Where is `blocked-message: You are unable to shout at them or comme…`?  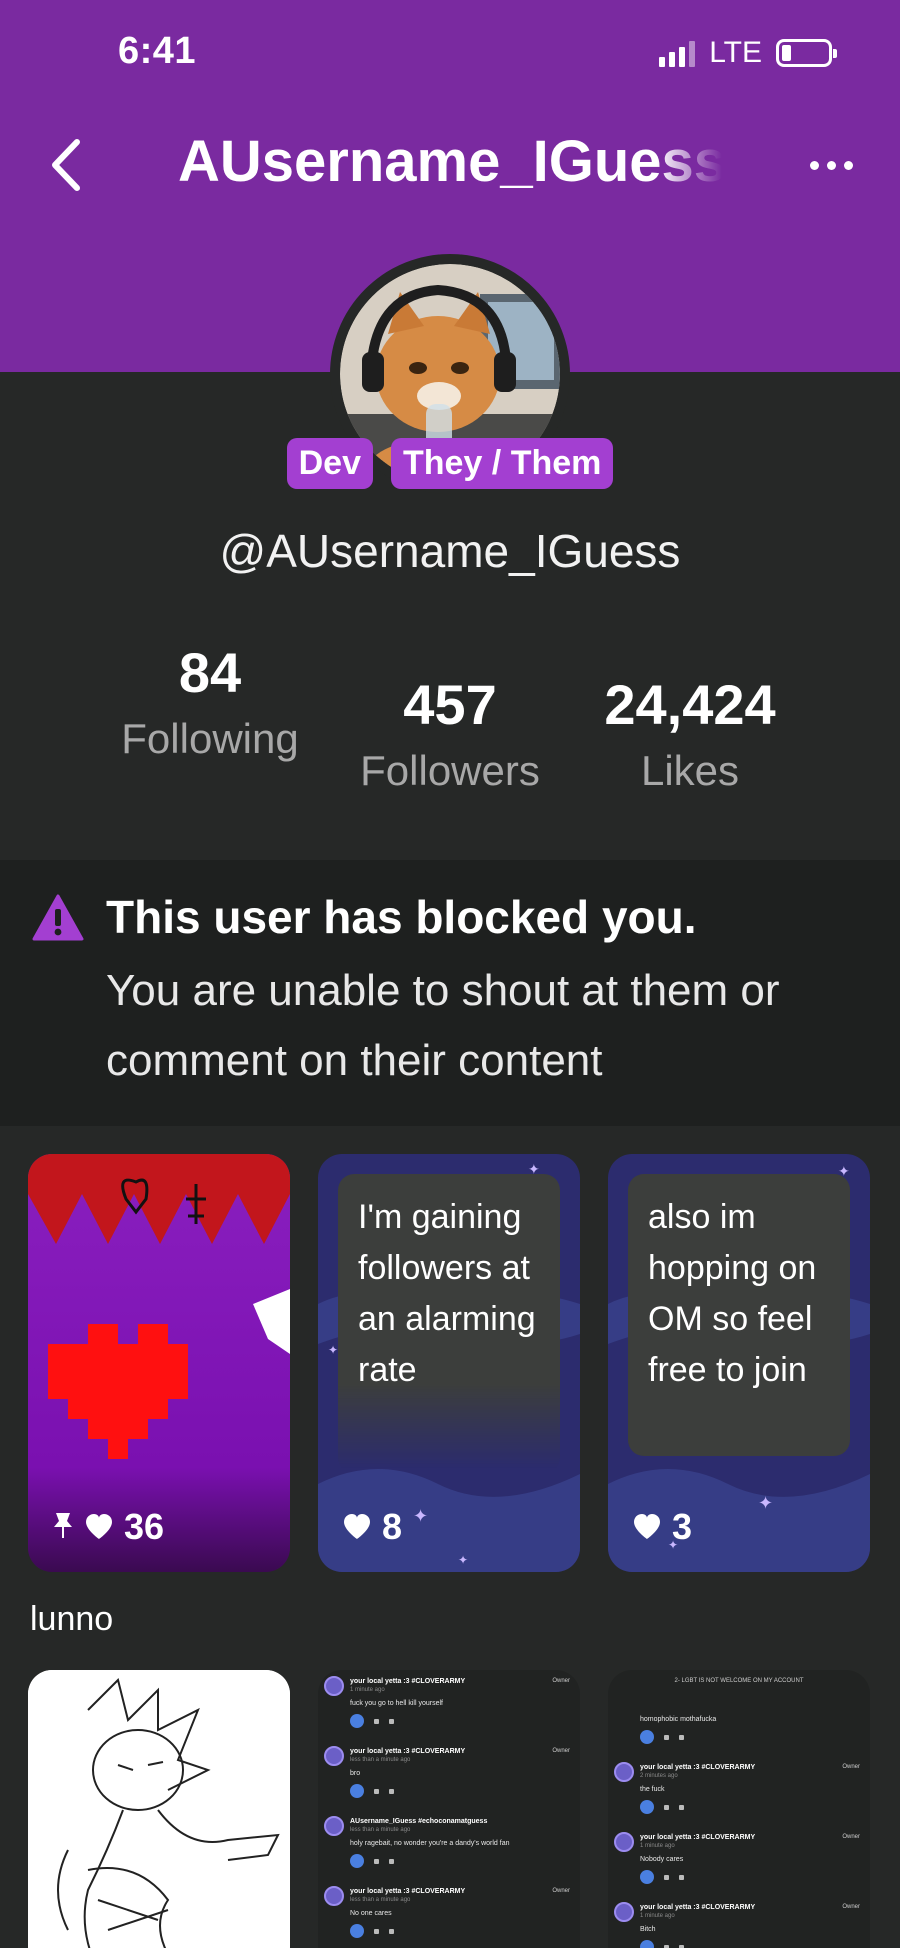 blocked-message: You are unable to shout at them or comme… is located at coordinates (443, 1025).